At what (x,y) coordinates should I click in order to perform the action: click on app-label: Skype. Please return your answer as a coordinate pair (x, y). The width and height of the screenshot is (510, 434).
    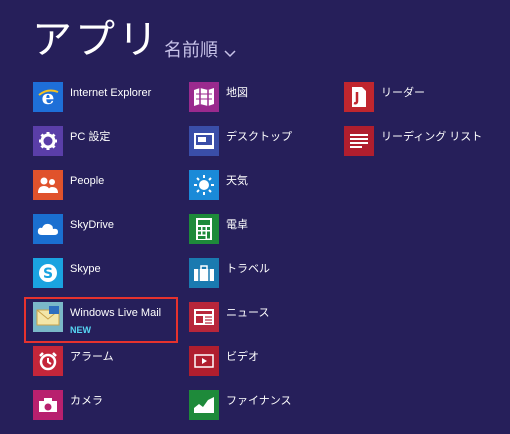
    Looking at the image, I should click on (85, 269).